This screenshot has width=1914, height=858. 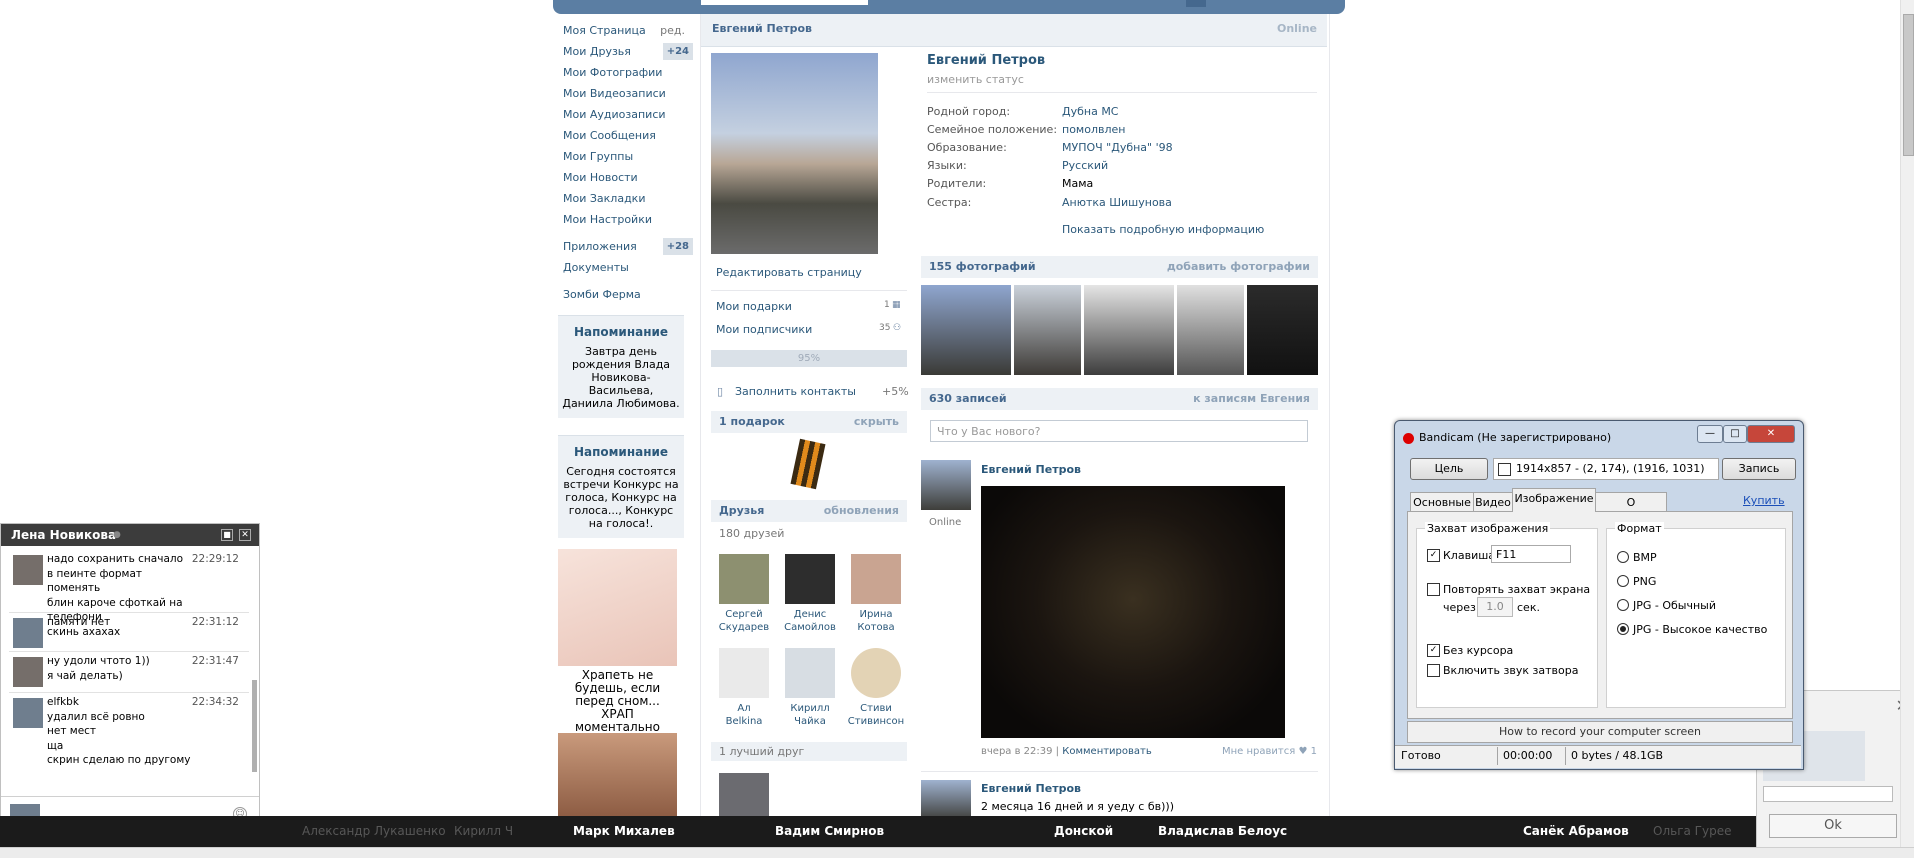 What do you see at coordinates (1251, 399) in the screenshot?
I see `wall-posts-link: к записям Евгения` at bounding box center [1251, 399].